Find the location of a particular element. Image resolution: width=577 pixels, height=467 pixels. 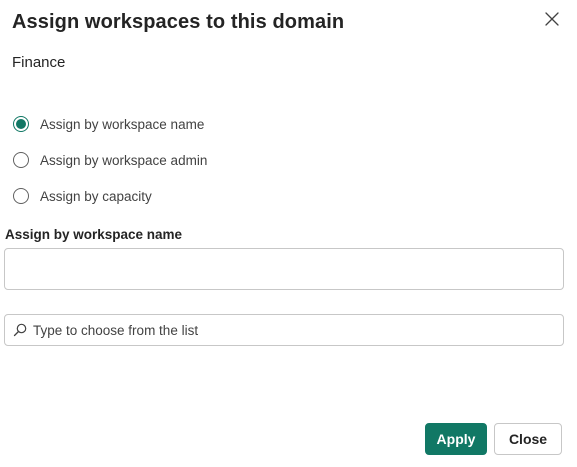

radio-label: Assign by workspace admin is located at coordinates (124, 160).